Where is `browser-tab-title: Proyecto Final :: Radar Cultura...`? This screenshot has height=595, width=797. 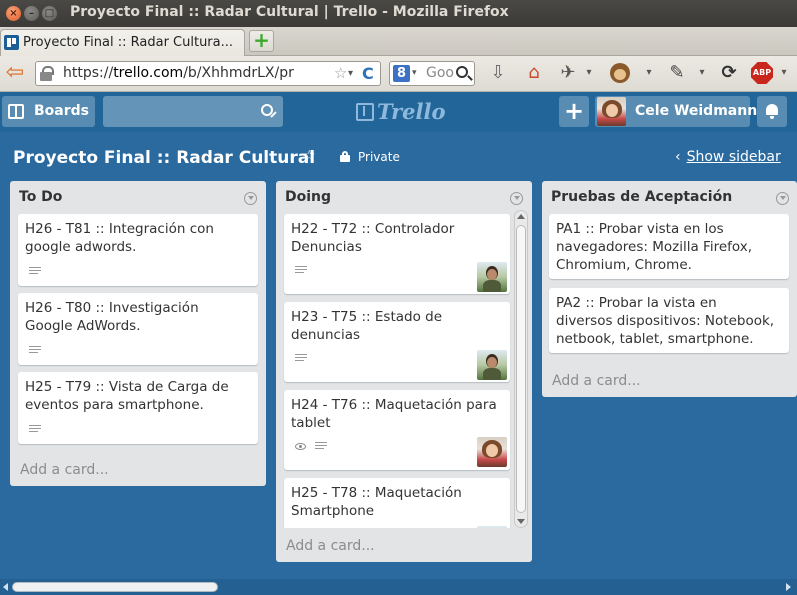
browser-tab-title: Proyecto Final :: Radar Cultura... is located at coordinates (128, 42).